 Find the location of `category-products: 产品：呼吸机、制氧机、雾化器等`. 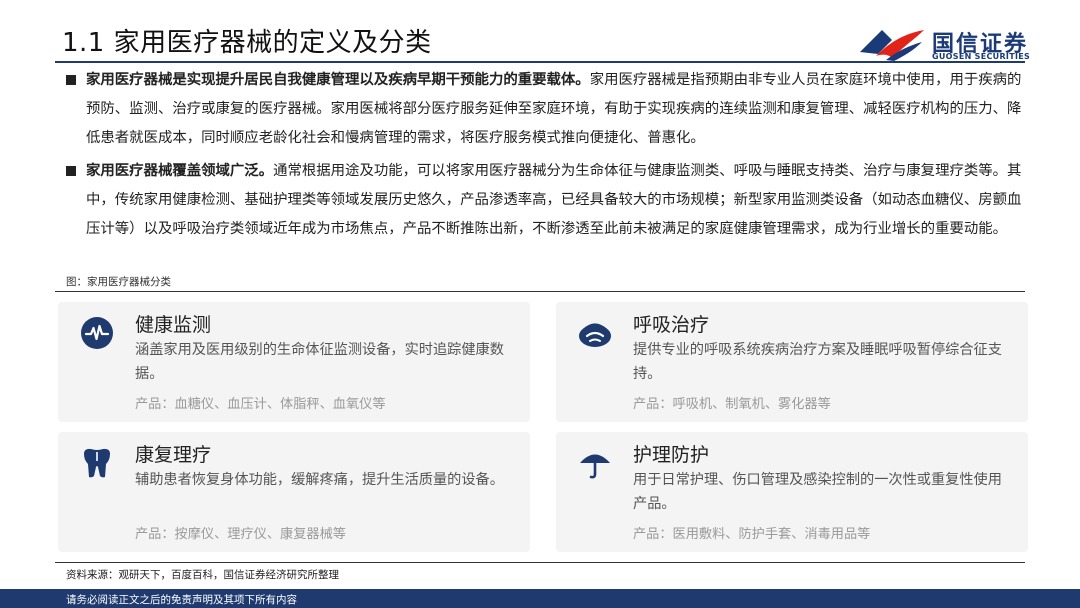

category-products: 产品：呼吸机、制氧机、雾化器等 is located at coordinates (732, 404).